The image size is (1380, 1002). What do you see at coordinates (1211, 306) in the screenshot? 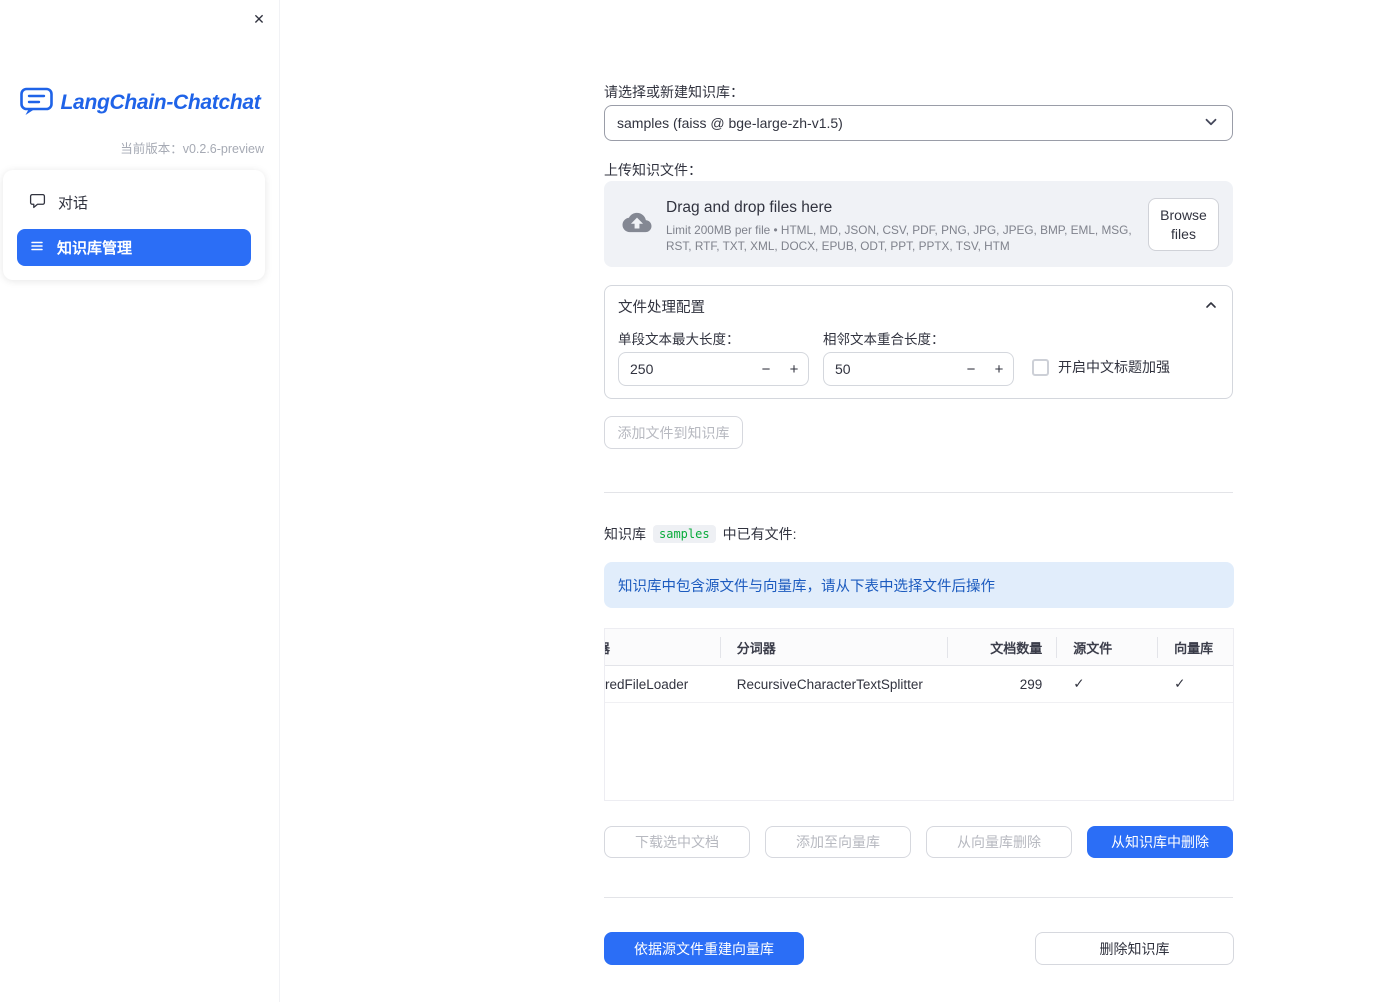
I see `chevron-up-icon` at bounding box center [1211, 306].